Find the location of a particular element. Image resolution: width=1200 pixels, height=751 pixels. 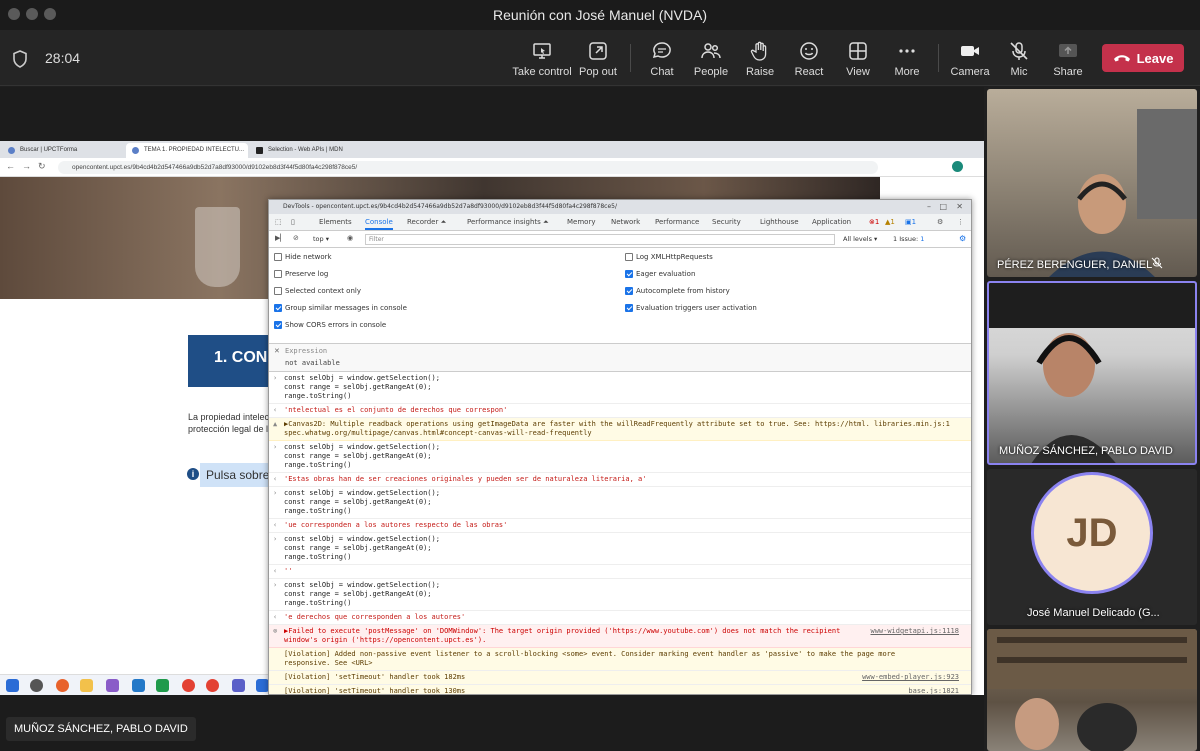

tab-memory: Memory is located at coordinates (581, 222).